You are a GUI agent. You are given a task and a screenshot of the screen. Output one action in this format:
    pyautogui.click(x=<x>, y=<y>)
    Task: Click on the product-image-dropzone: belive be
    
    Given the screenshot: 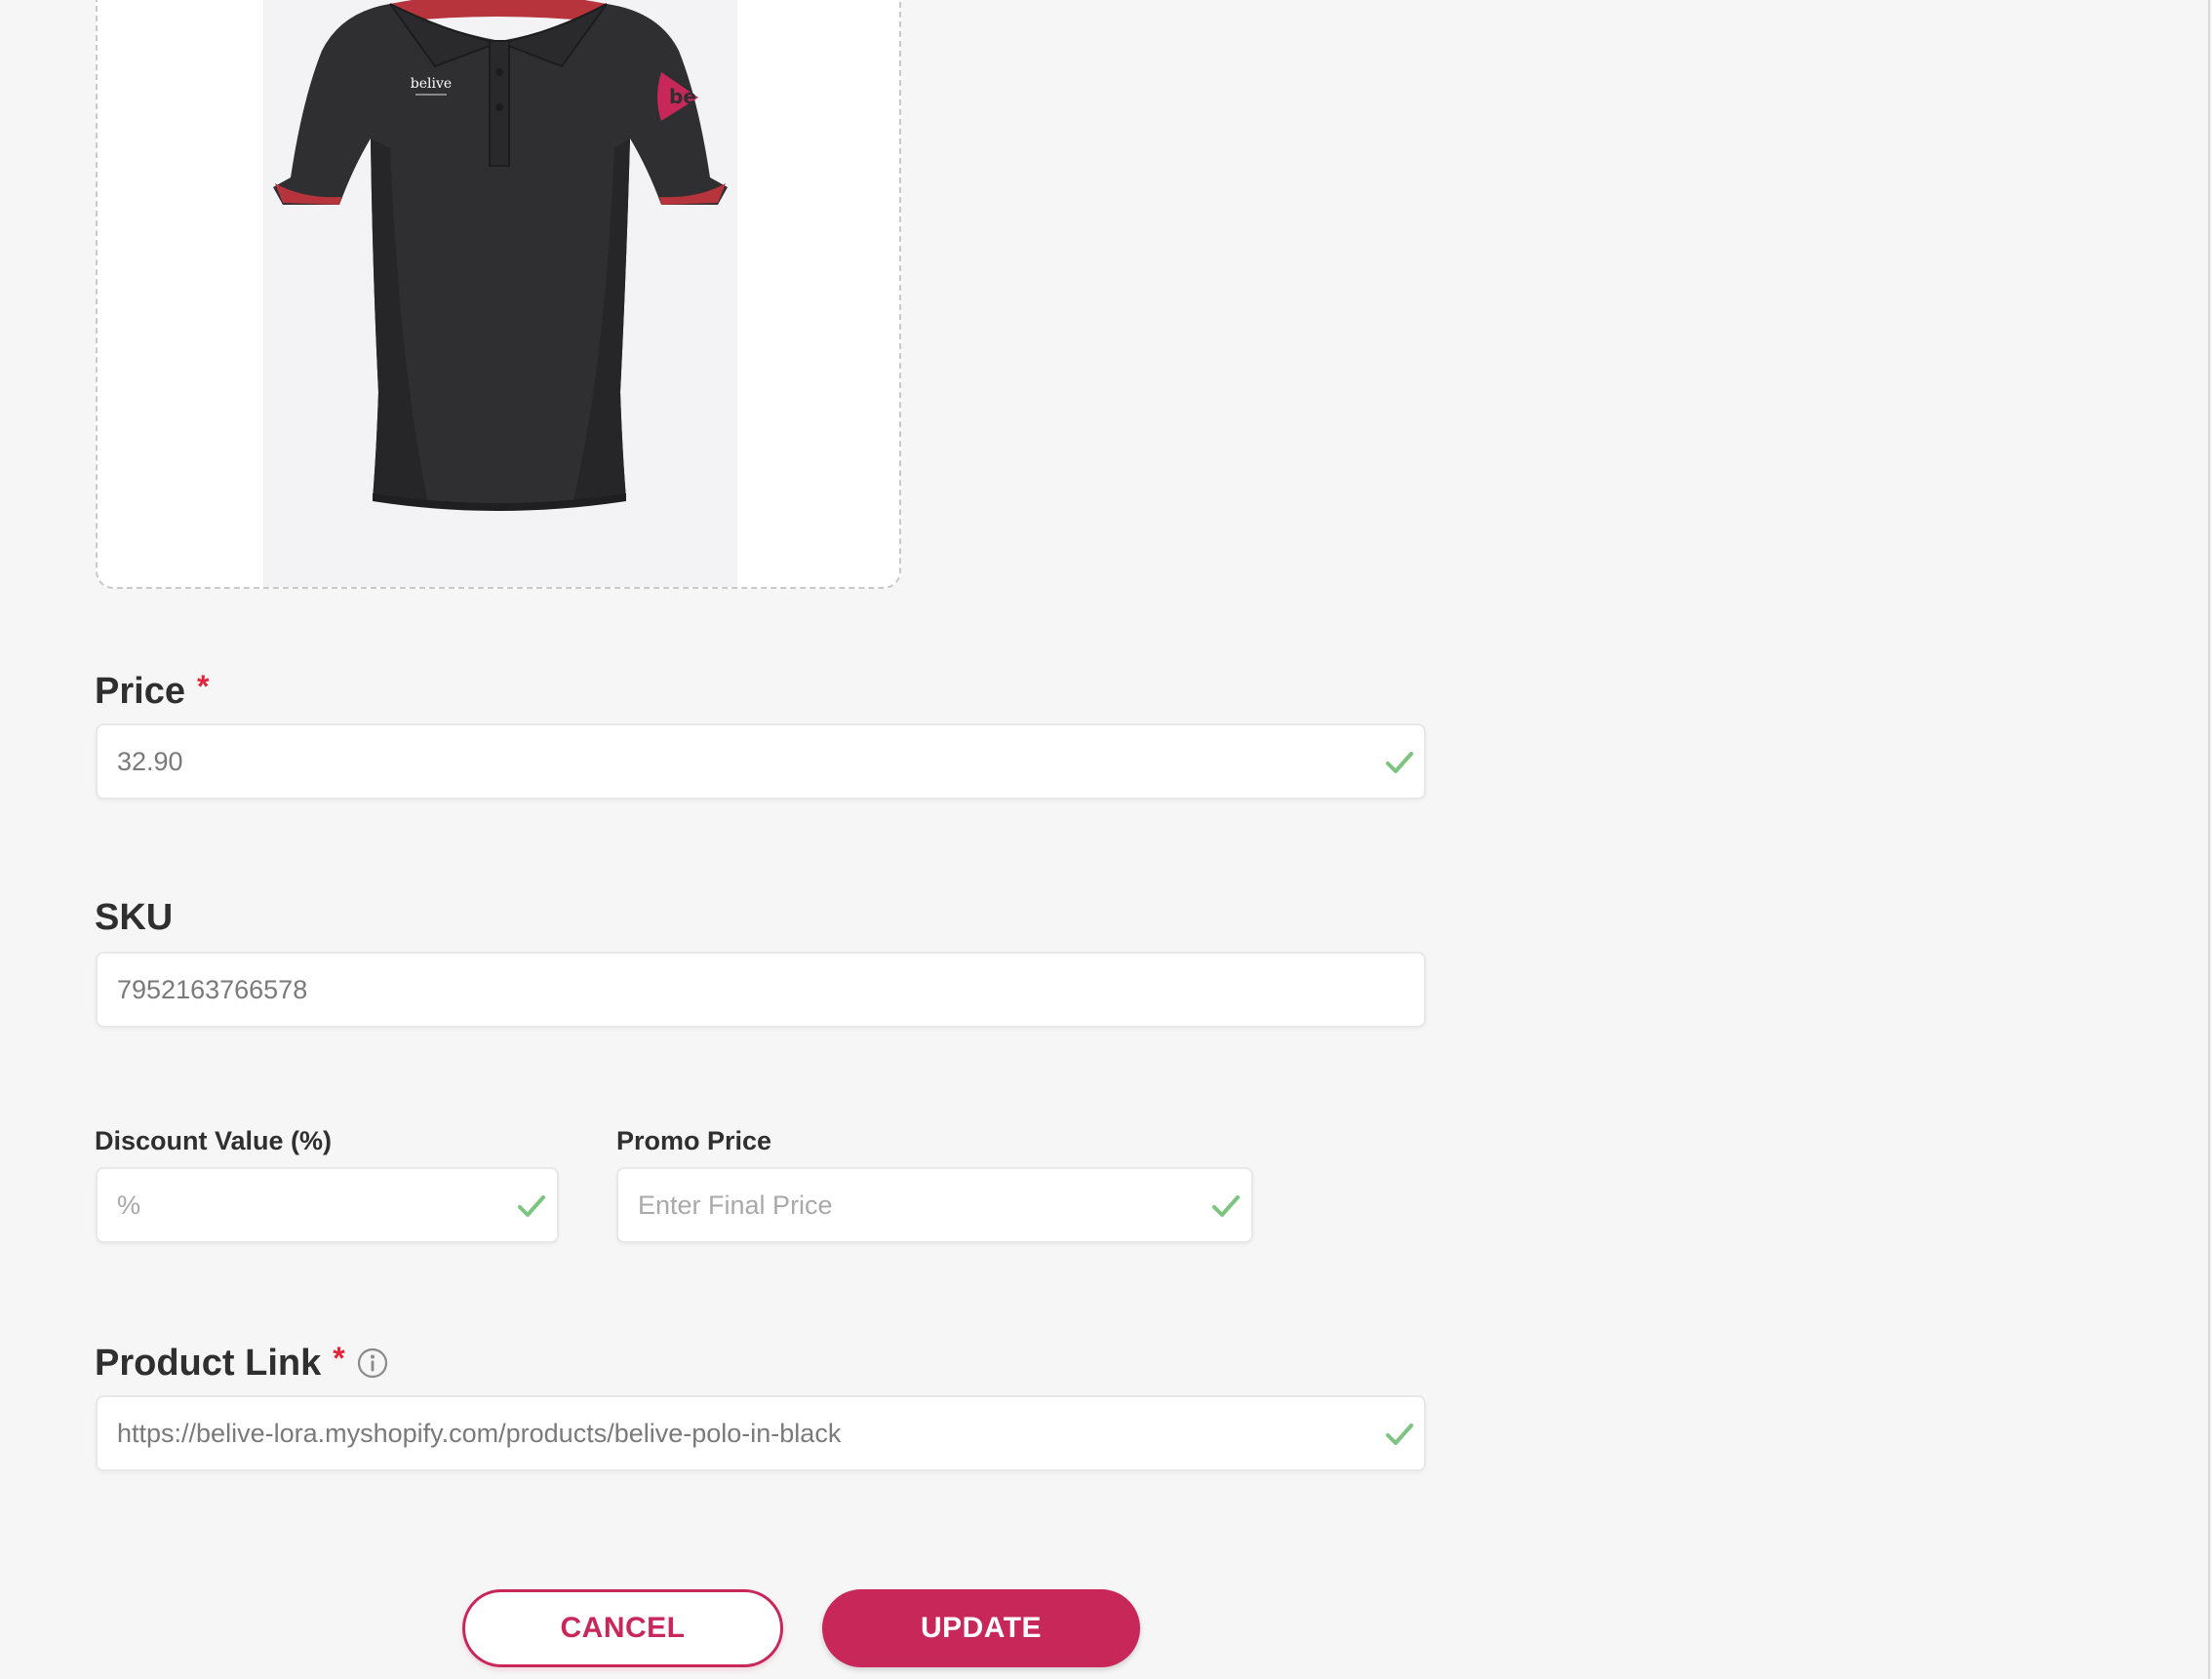 What is the action you would take?
    pyautogui.click(x=498, y=294)
    